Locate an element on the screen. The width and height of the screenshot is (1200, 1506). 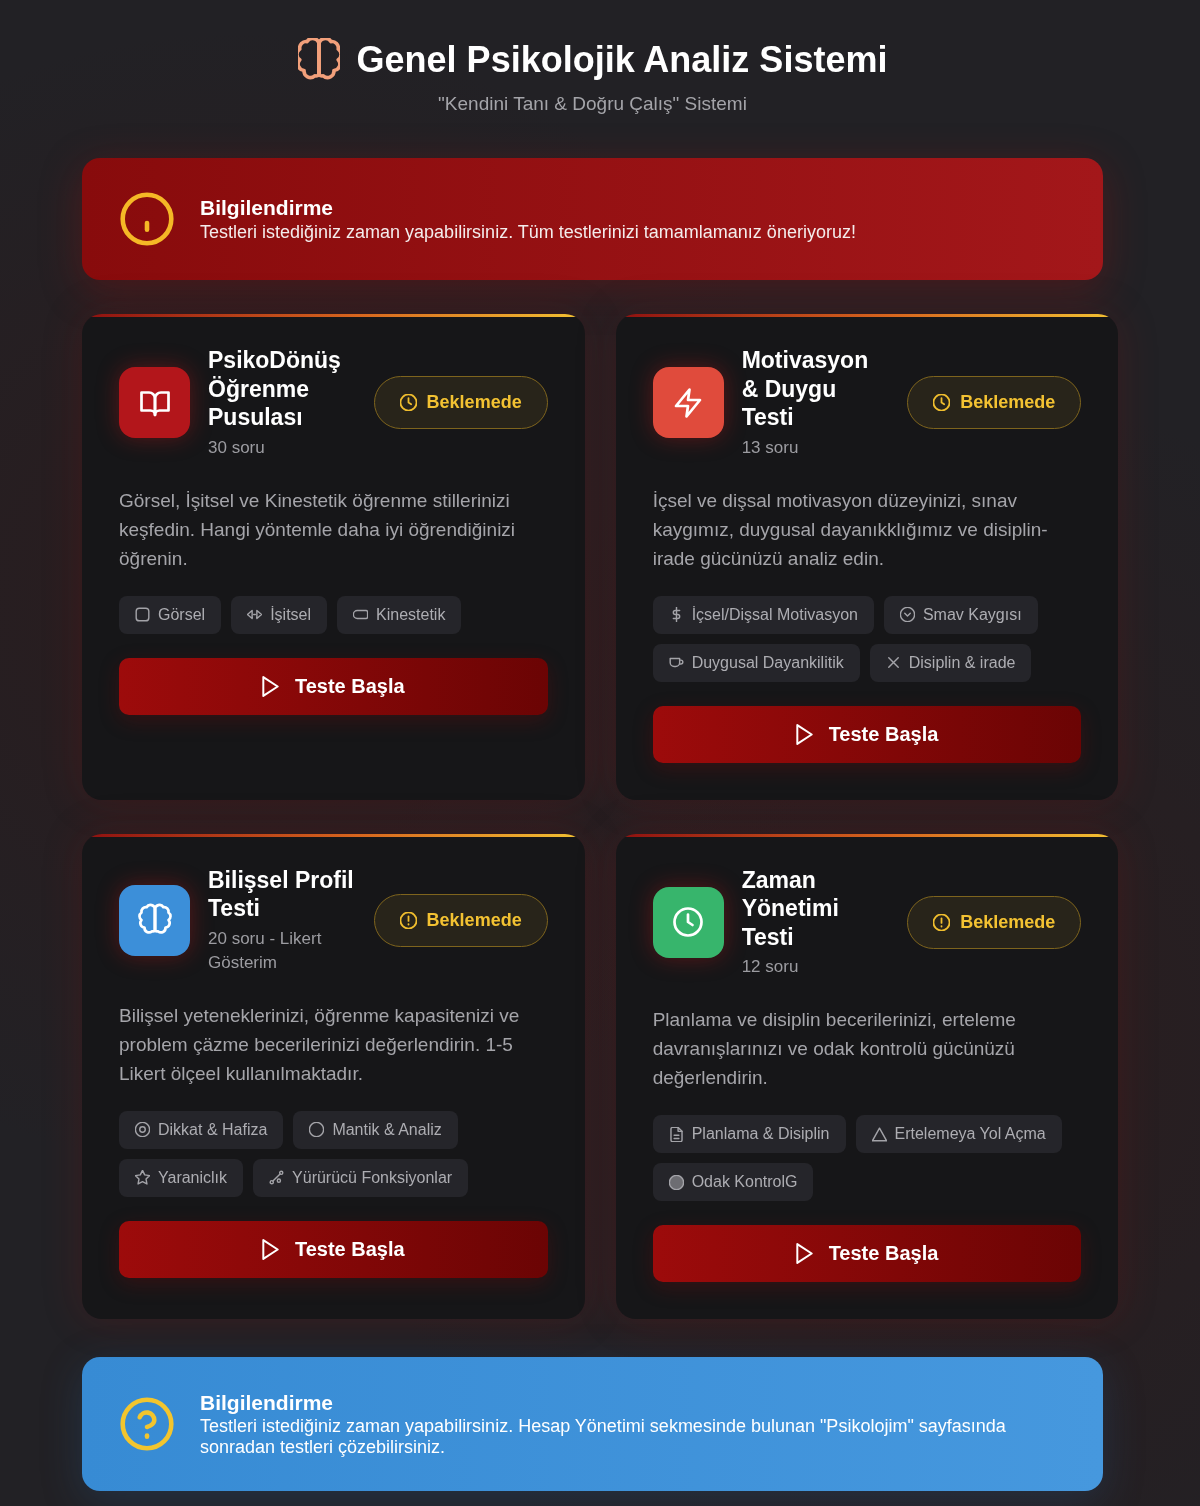
test-title: Motivasyon & Duygu Testi is located at coordinates (805, 389).